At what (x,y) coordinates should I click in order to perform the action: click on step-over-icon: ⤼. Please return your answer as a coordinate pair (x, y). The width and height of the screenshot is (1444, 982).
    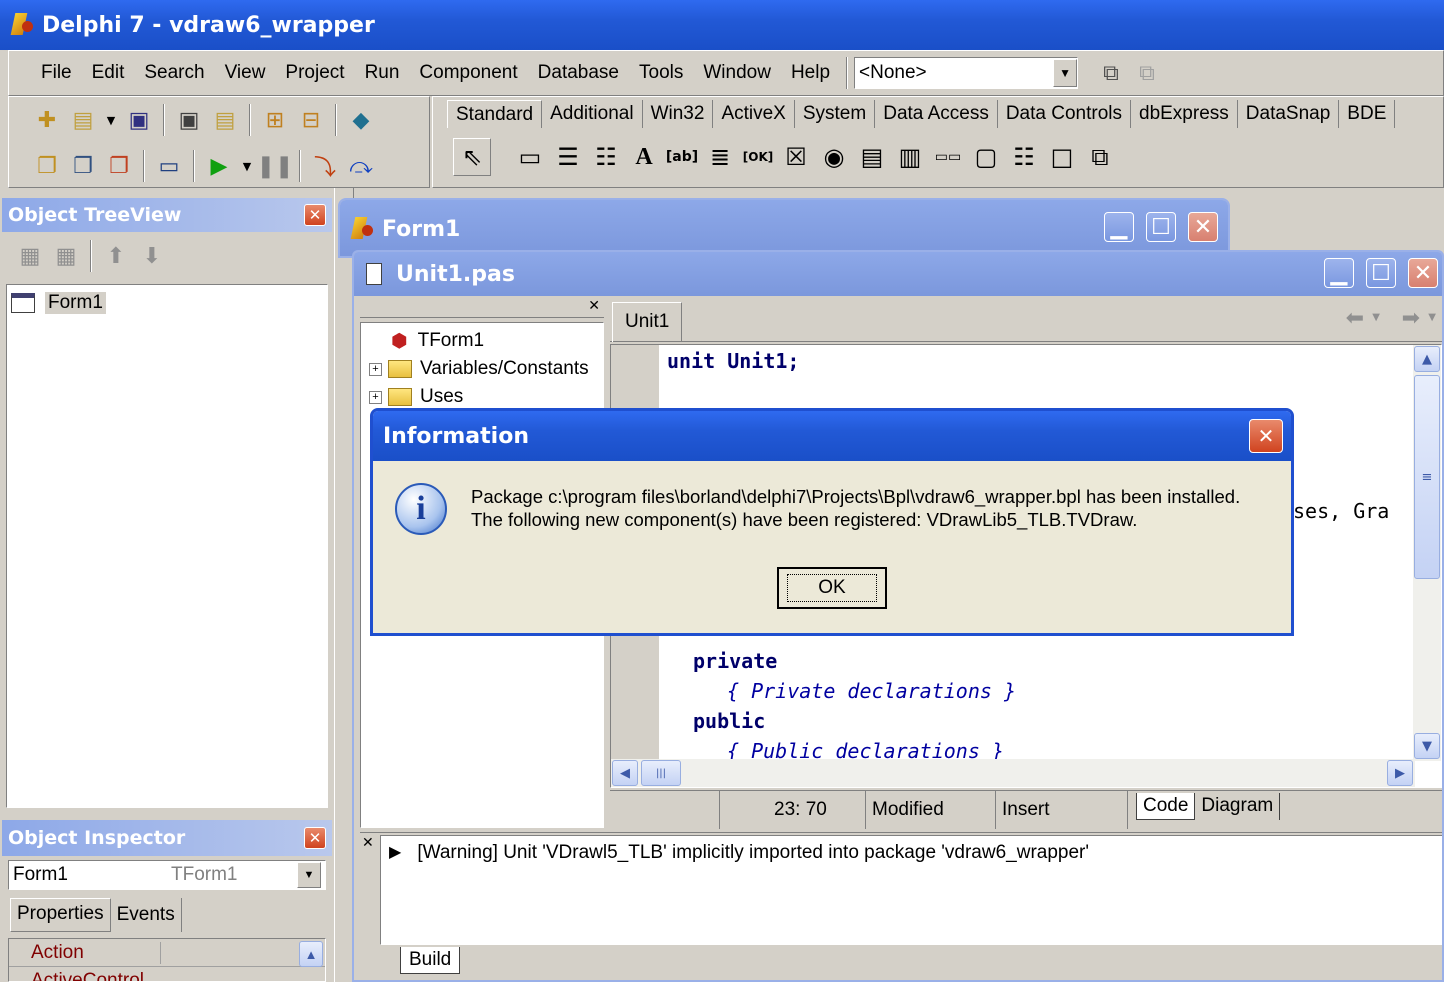
    Looking at the image, I should click on (361, 166).